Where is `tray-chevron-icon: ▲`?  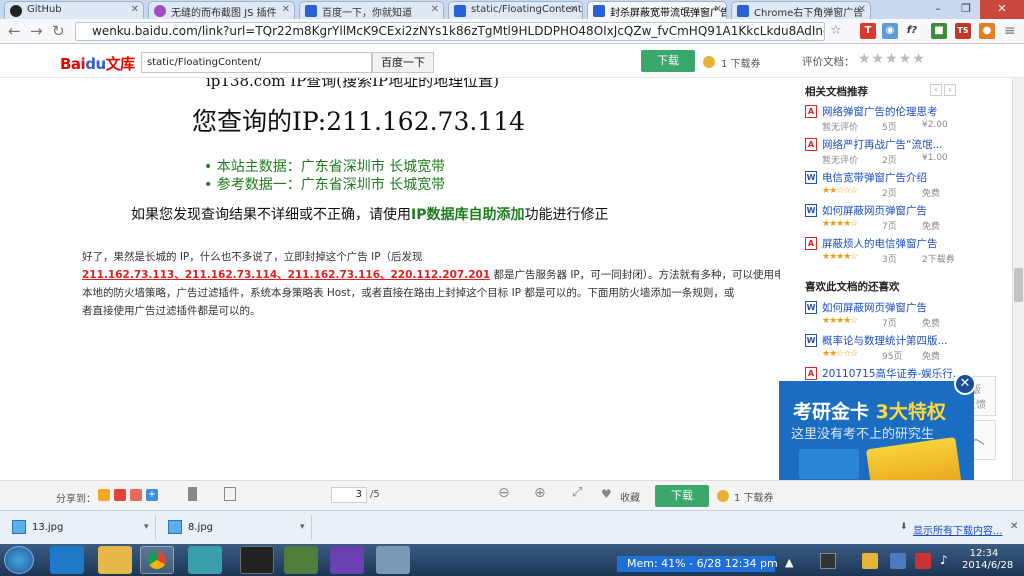 tray-chevron-icon: ▲ is located at coordinates (789, 562).